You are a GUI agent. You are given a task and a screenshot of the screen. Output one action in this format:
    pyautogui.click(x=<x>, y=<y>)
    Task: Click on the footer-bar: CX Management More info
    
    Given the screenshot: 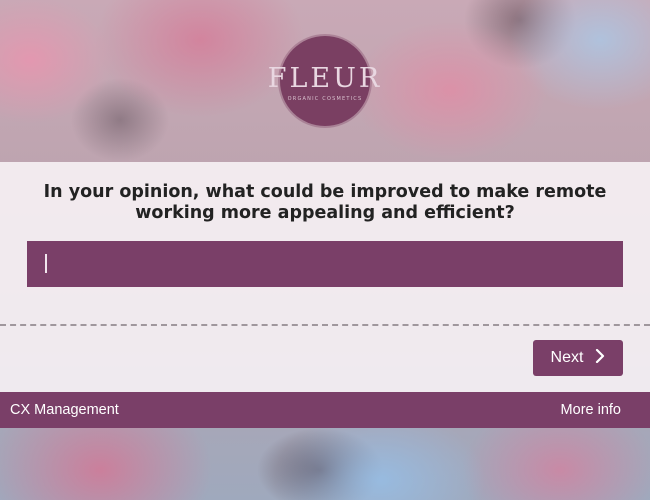 What is the action you would take?
    pyautogui.click(x=325, y=410)
    